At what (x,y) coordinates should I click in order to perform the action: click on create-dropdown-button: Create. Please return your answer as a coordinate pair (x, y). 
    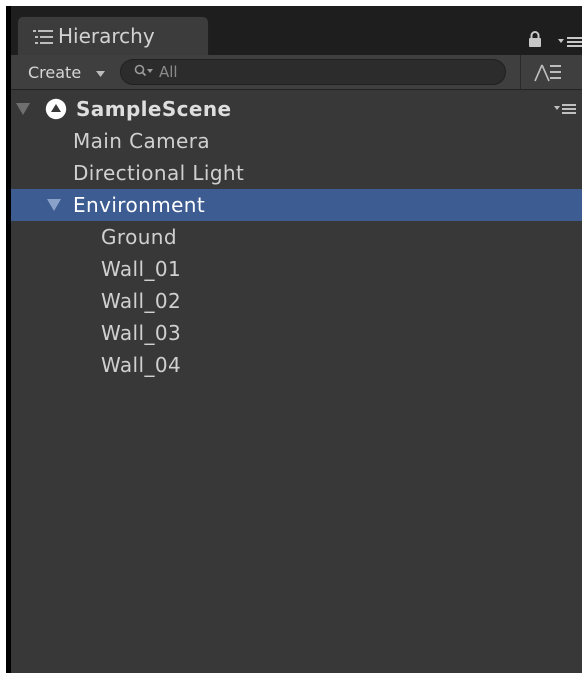
    Looking at the image, I should click on (63, 72).